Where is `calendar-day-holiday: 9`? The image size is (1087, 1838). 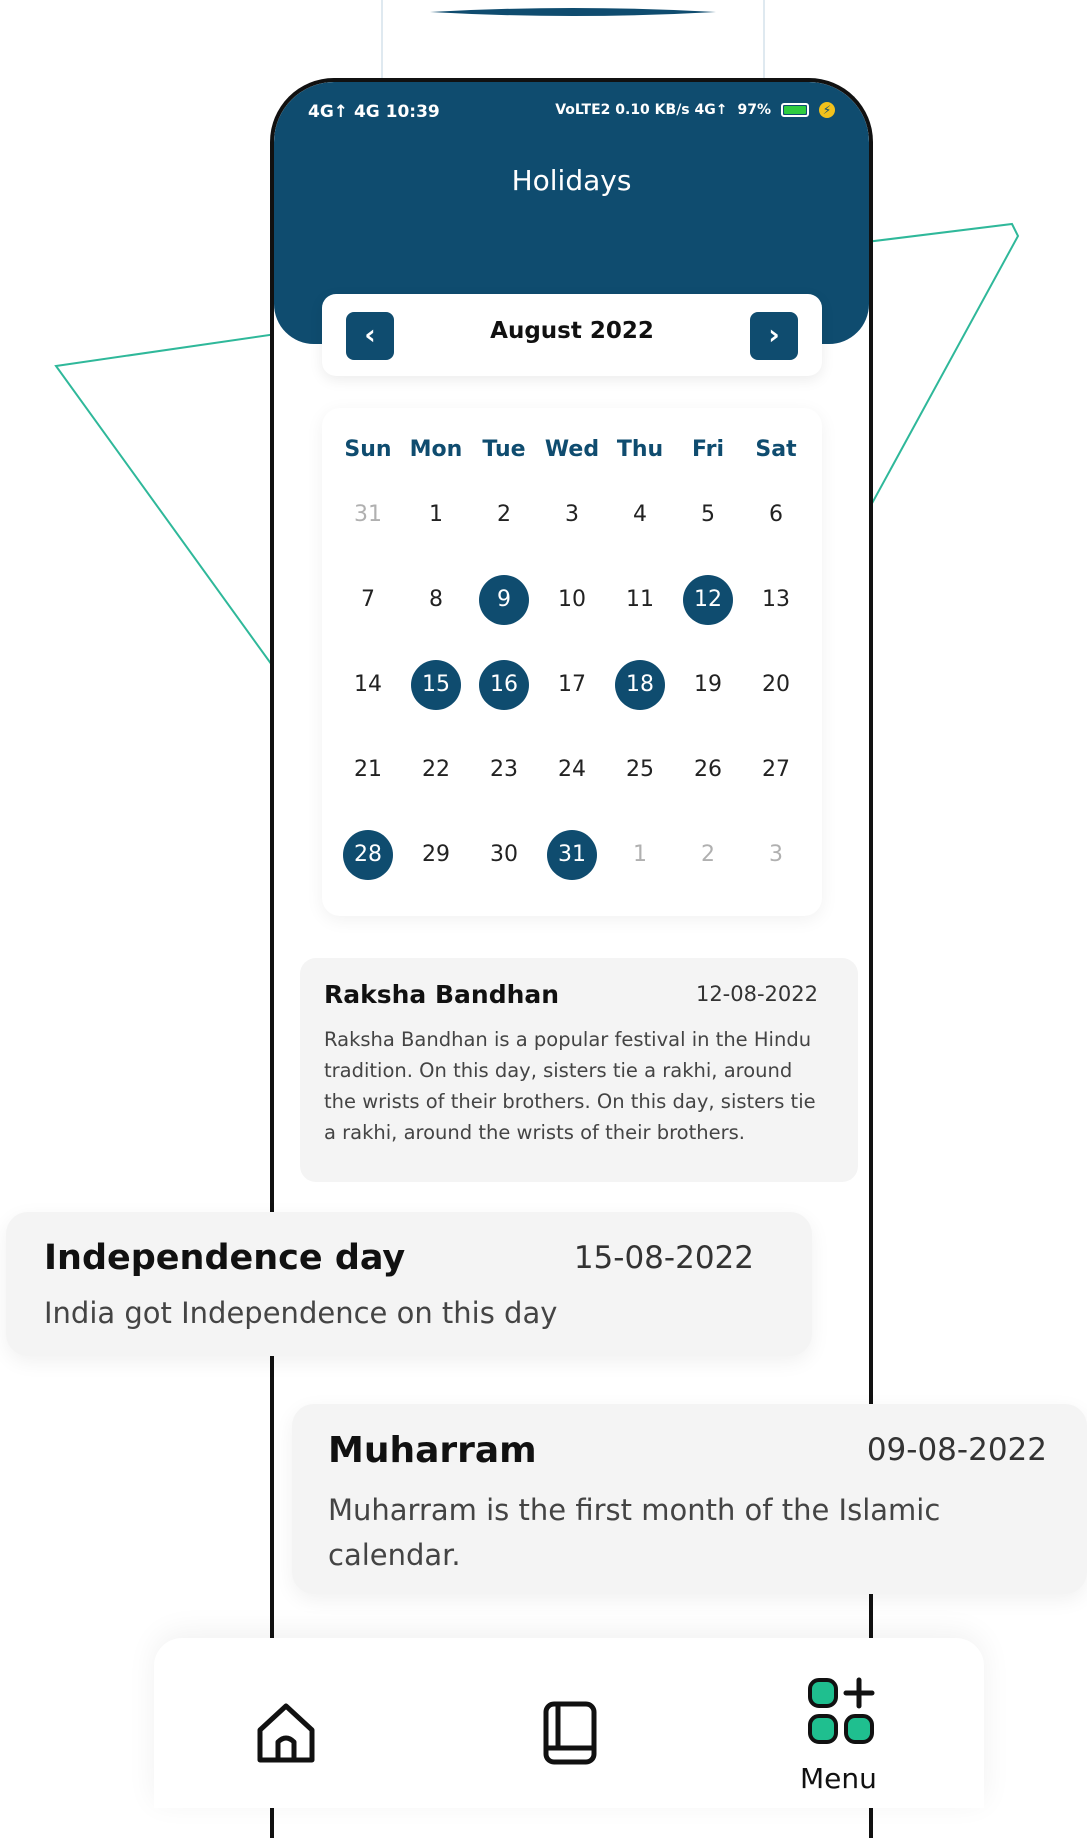
calendar-day-holiday: 9 is located at coordinates (504, 599).